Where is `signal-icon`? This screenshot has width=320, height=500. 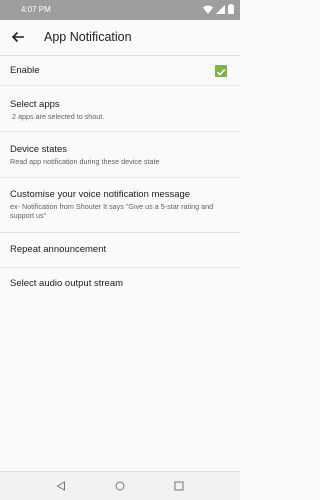
signal-icon is located at coordinates (220, 9).